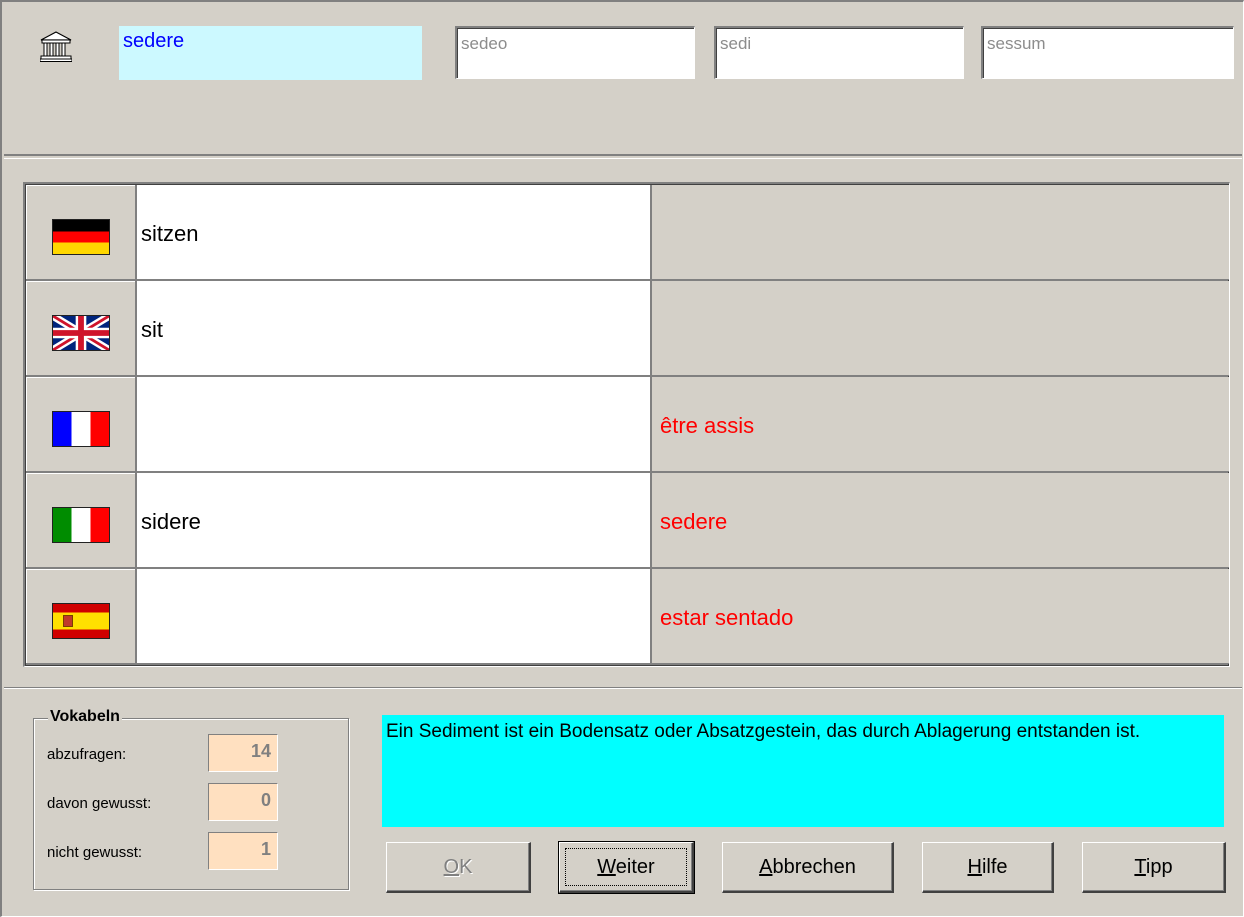  I want to click on temple-icon, so click(56, 46).